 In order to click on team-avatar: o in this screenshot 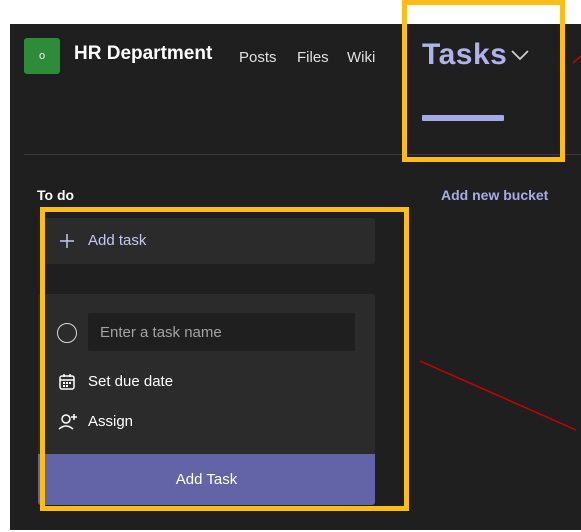, I will do `click(42, 56)`.